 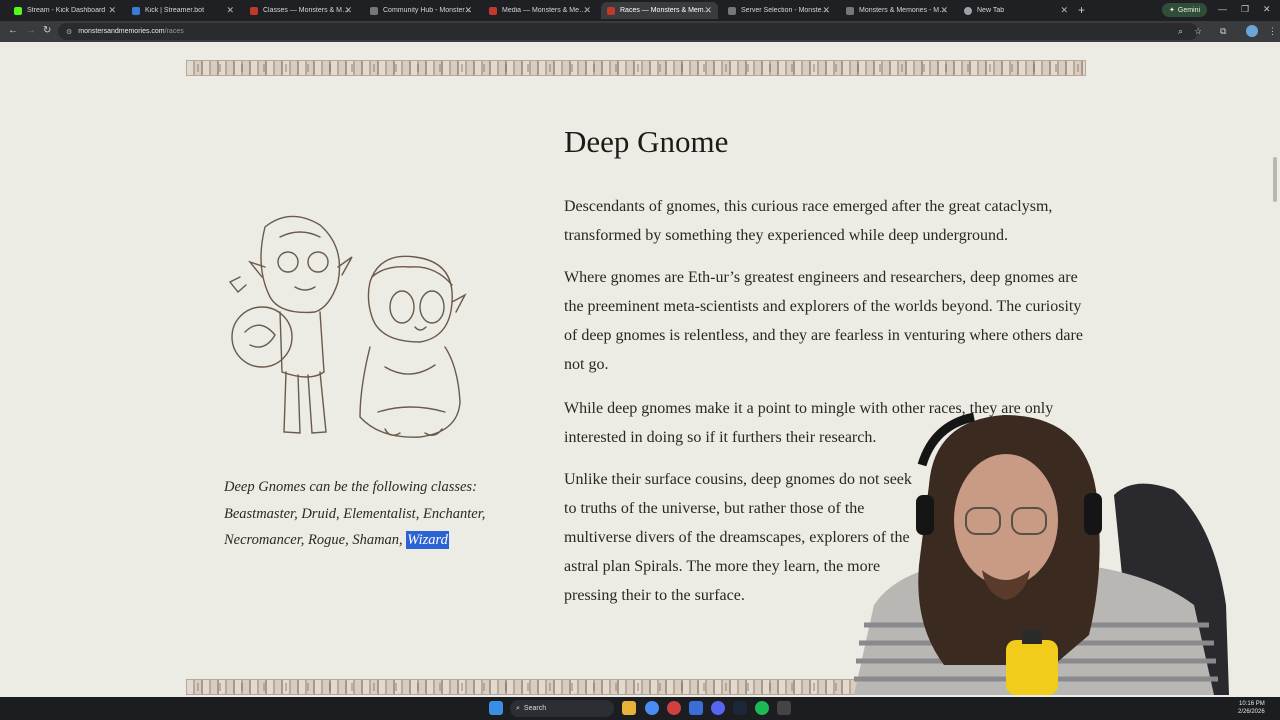 I want to click on maximize-icon: ❐, so click(x=1245, y=9).